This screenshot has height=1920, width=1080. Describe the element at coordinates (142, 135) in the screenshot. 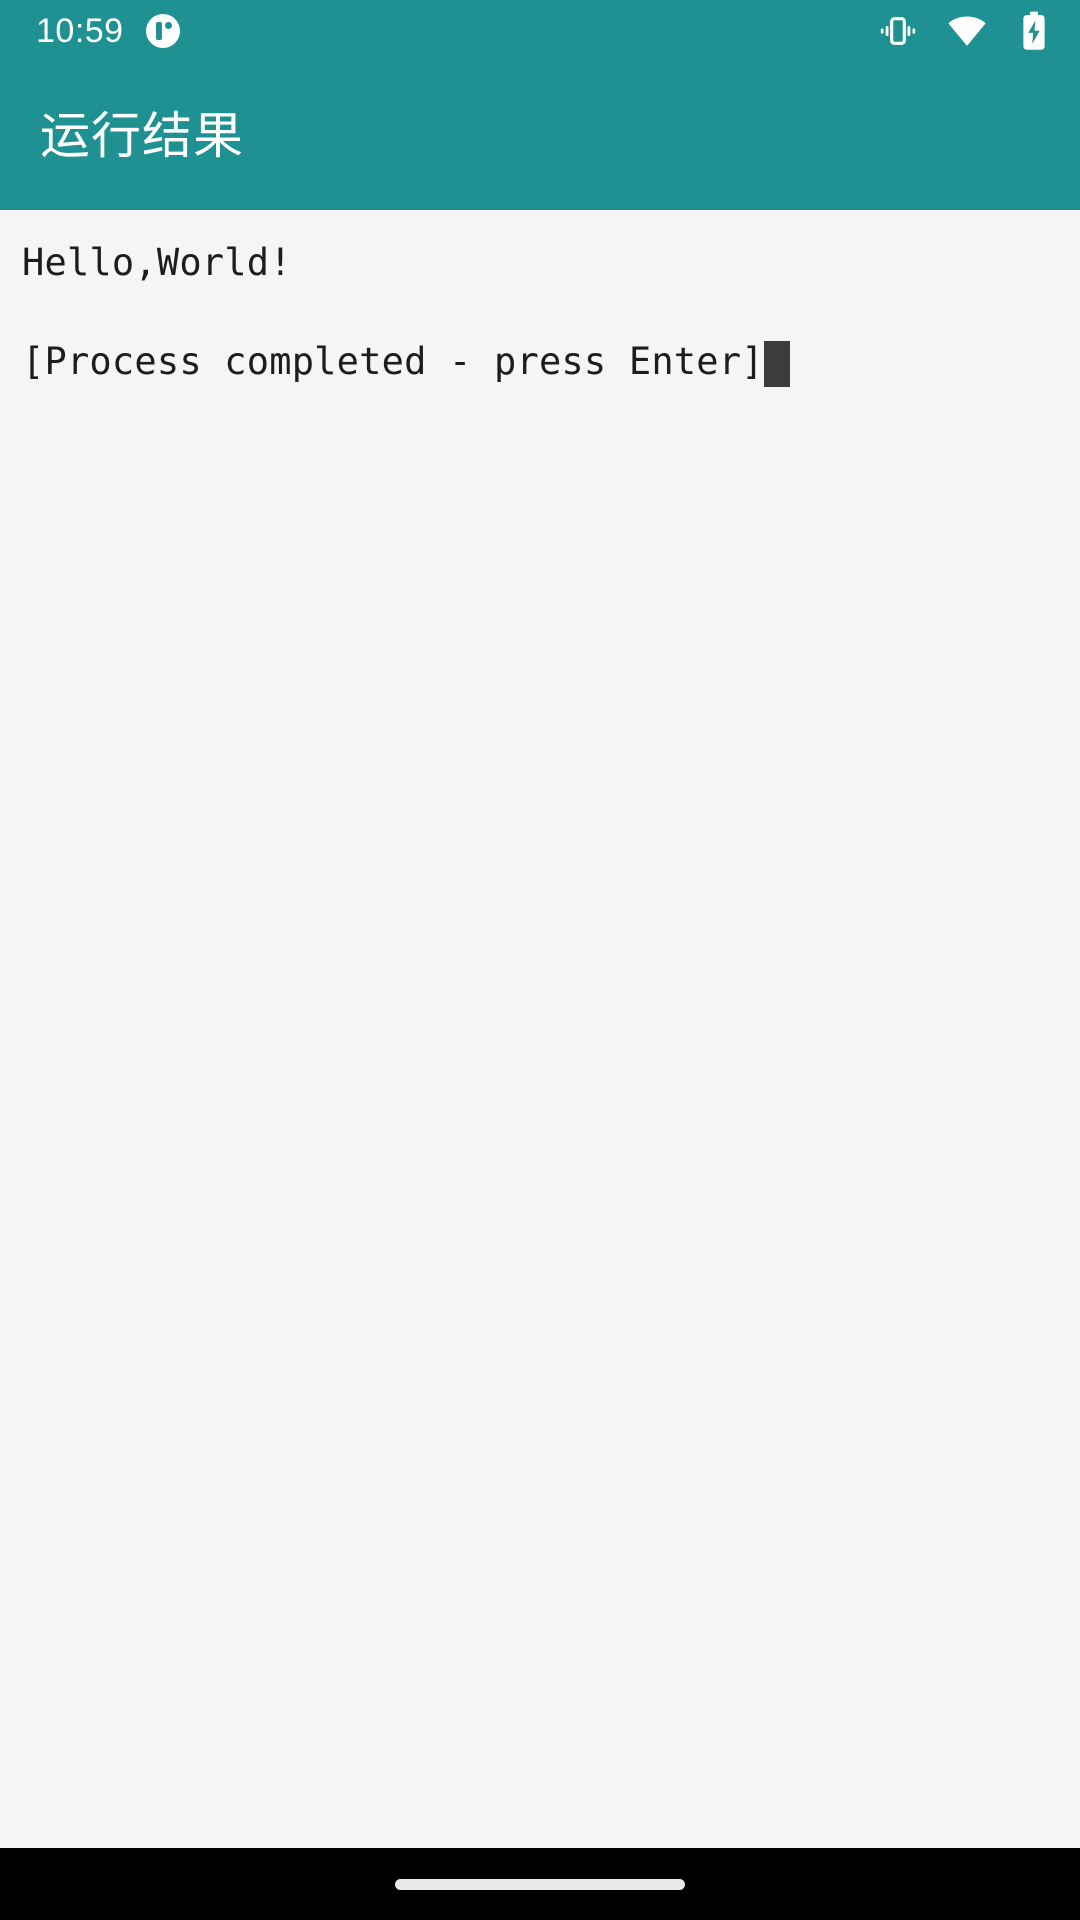

I see `page-title: 运行结果` at that location.